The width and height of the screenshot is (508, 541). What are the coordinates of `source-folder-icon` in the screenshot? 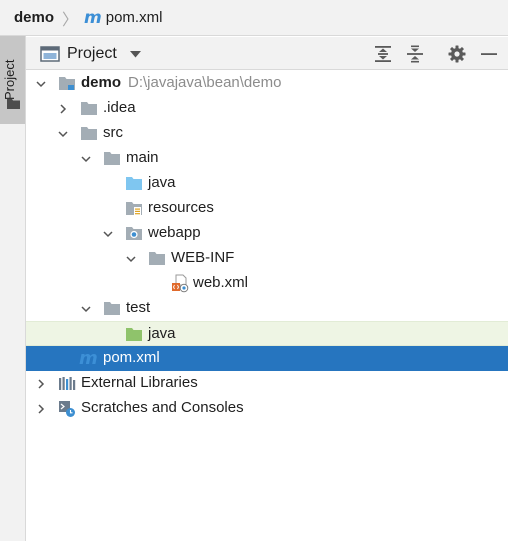 It's located at (134, 183).